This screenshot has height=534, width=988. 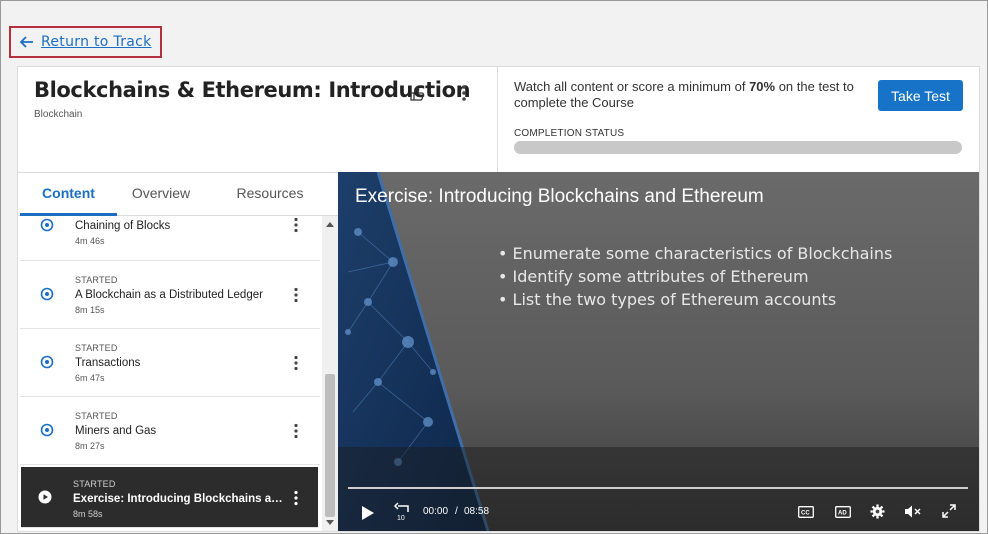 I want to click on item-duration: 8m 27s, so click(x=90, y=446).